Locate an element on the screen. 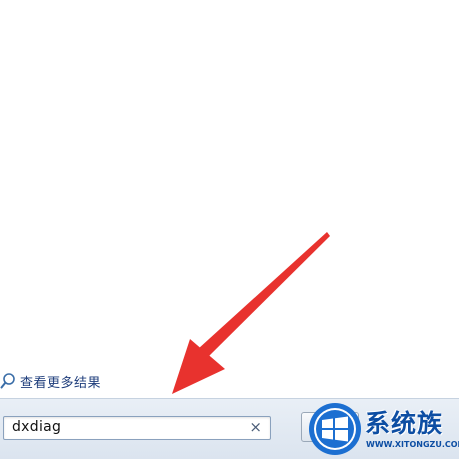  see-more-results-label: 查看更多结果 is located at coordinates (61, 383).